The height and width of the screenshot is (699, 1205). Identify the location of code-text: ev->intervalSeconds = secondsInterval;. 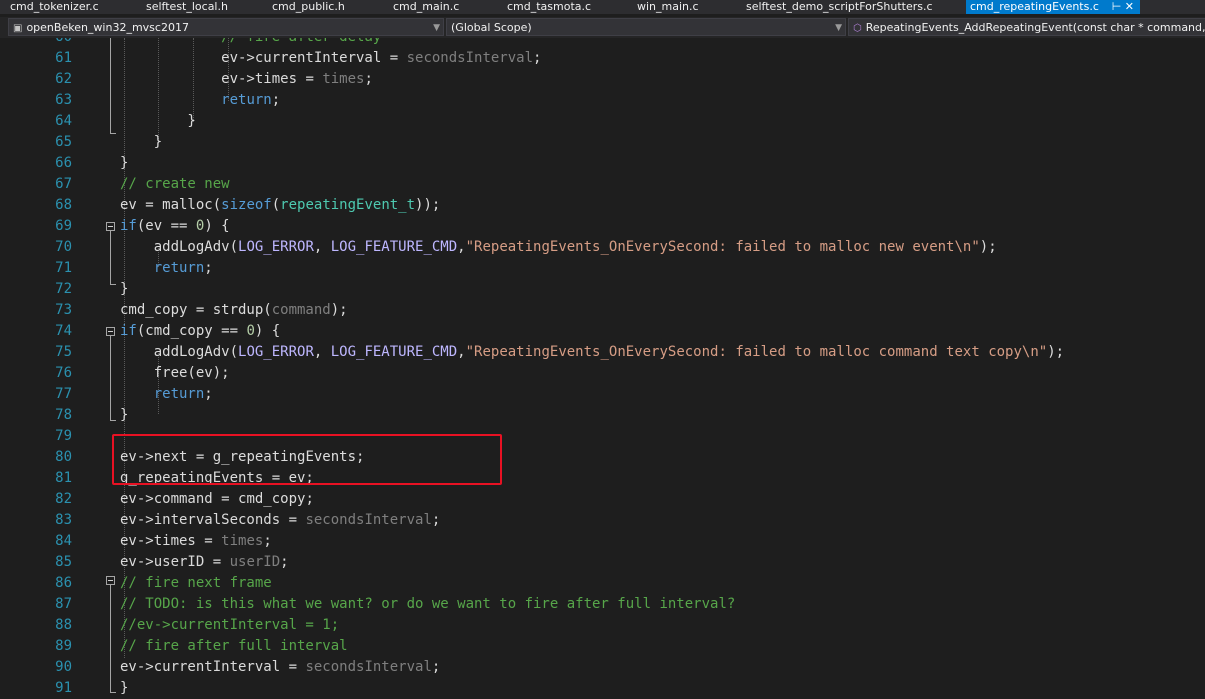
(280, 520).